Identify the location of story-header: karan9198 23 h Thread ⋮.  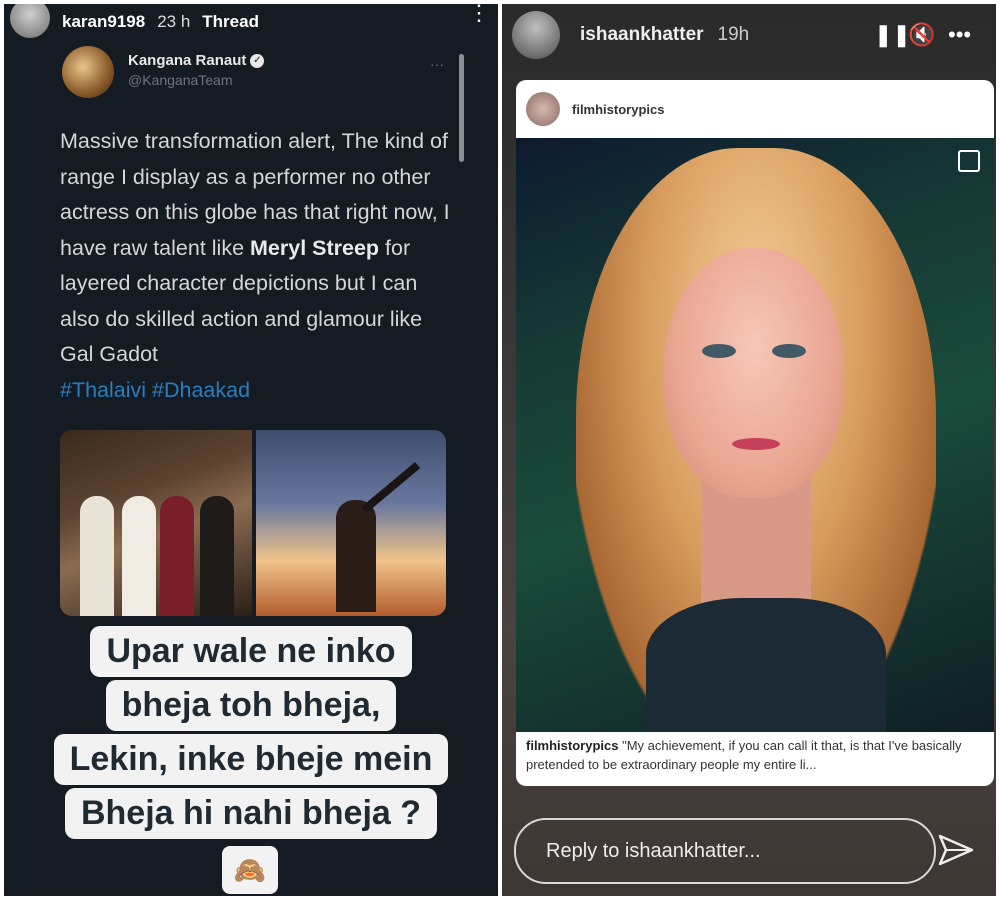
(251, 22).